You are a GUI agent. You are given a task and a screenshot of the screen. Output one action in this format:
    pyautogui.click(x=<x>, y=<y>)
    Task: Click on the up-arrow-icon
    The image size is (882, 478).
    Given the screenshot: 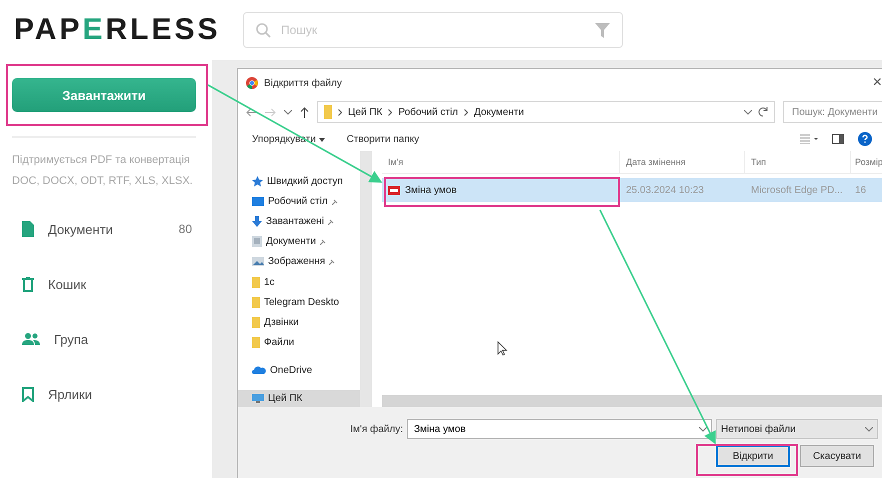 What is the action you would take?
    pyautogui.click(x=304, y=112)
    